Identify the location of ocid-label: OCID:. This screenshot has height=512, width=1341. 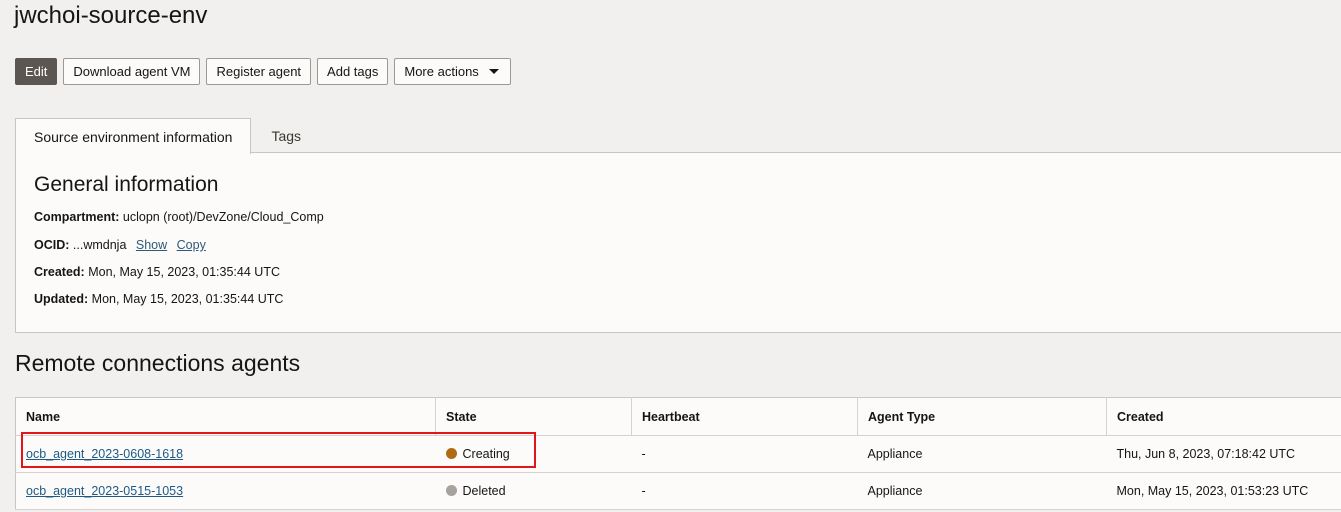
(52, 245).